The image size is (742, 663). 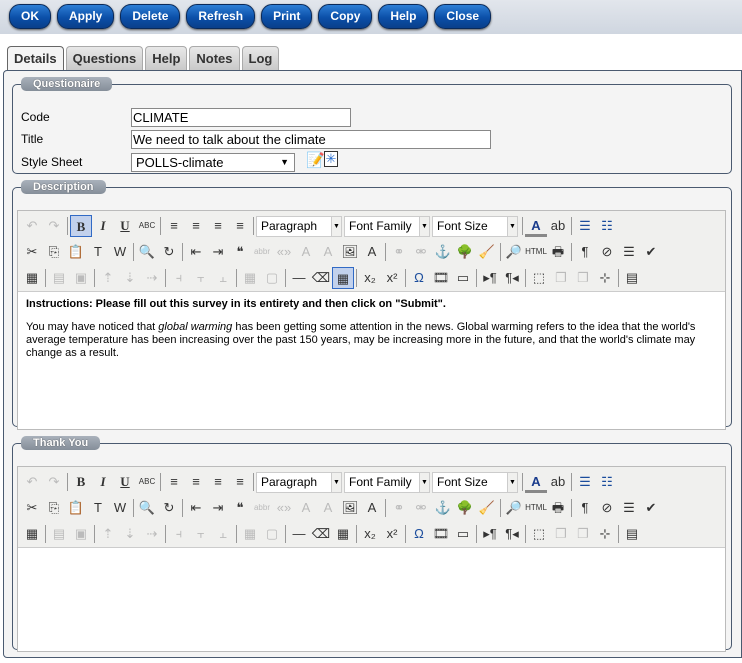 I want to click on superscript-icon: x², so click(x=392, y=534).